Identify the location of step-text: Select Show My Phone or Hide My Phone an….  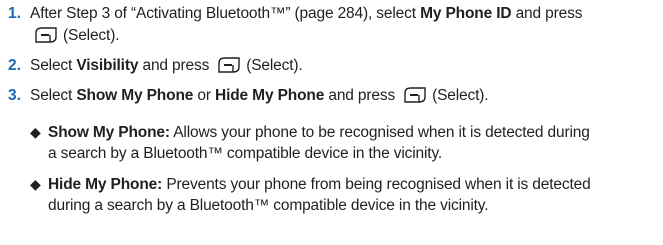
(259, 95).